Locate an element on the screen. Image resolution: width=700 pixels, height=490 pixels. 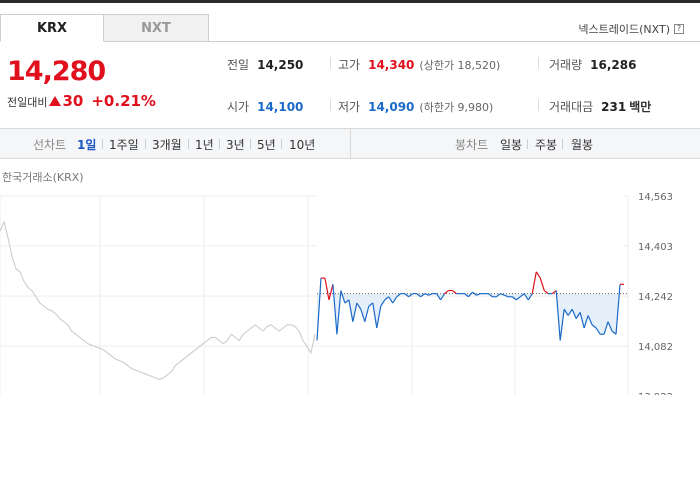
y-tick-label: 14,242 is located at coordinates (655, 297).